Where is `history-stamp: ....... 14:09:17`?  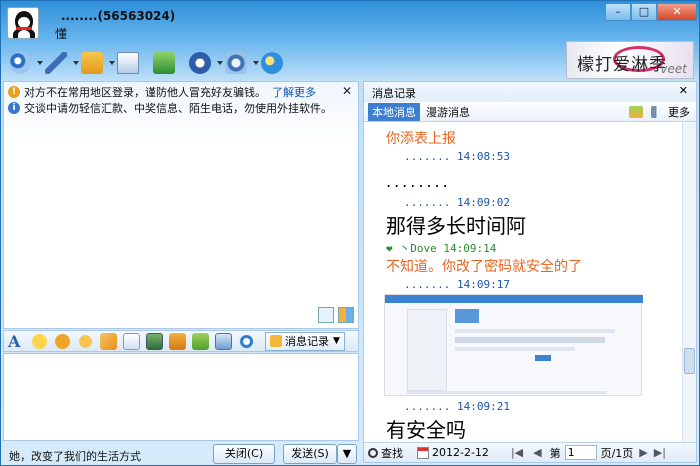 history-stamp: ....... 14:09:17 is located at coordinates (457, 284).